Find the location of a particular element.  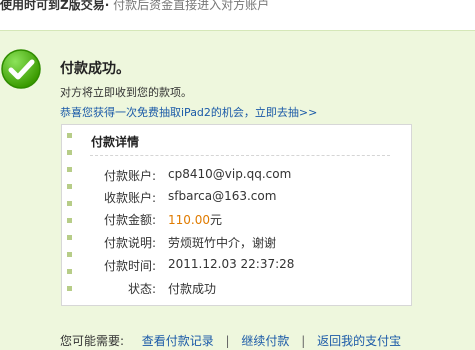

view-payment-history-link: 查看付款记录 is located at coordinates (178, 341).